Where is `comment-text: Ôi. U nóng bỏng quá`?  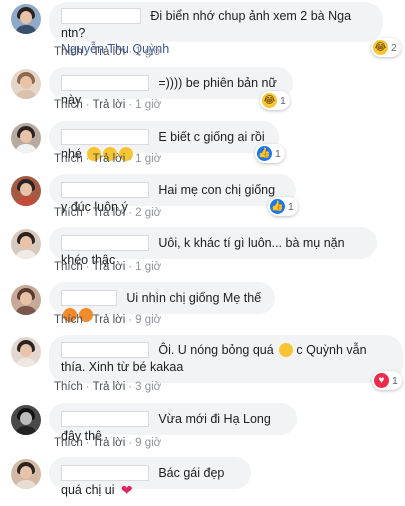
comment-text: Ôi. U nóng bỏng quá is located at coordinates (216, 349).